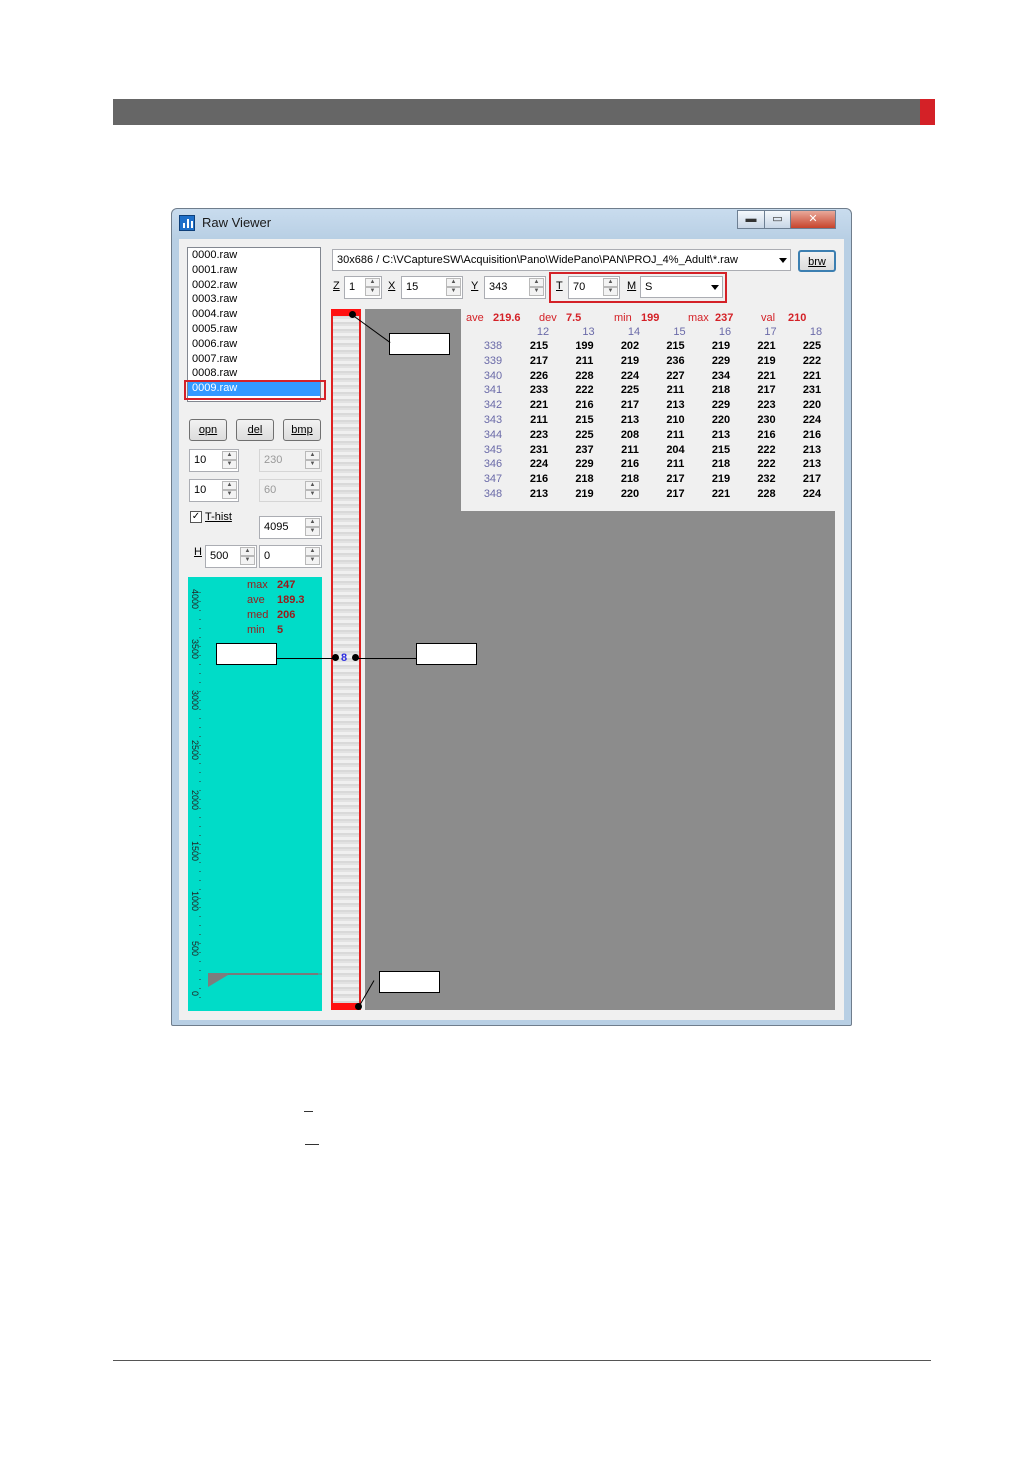 The height and width of the screenshot is (1457, 1032). What do you see at coordinates (574, 318) in the screenshot?
I see `stat-value: 7.5` at bounding box center [574, 318].